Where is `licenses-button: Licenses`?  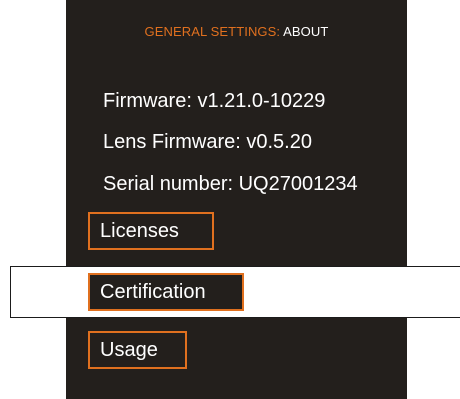
licenses-button: Licenses is located at coordinates (151, 231).